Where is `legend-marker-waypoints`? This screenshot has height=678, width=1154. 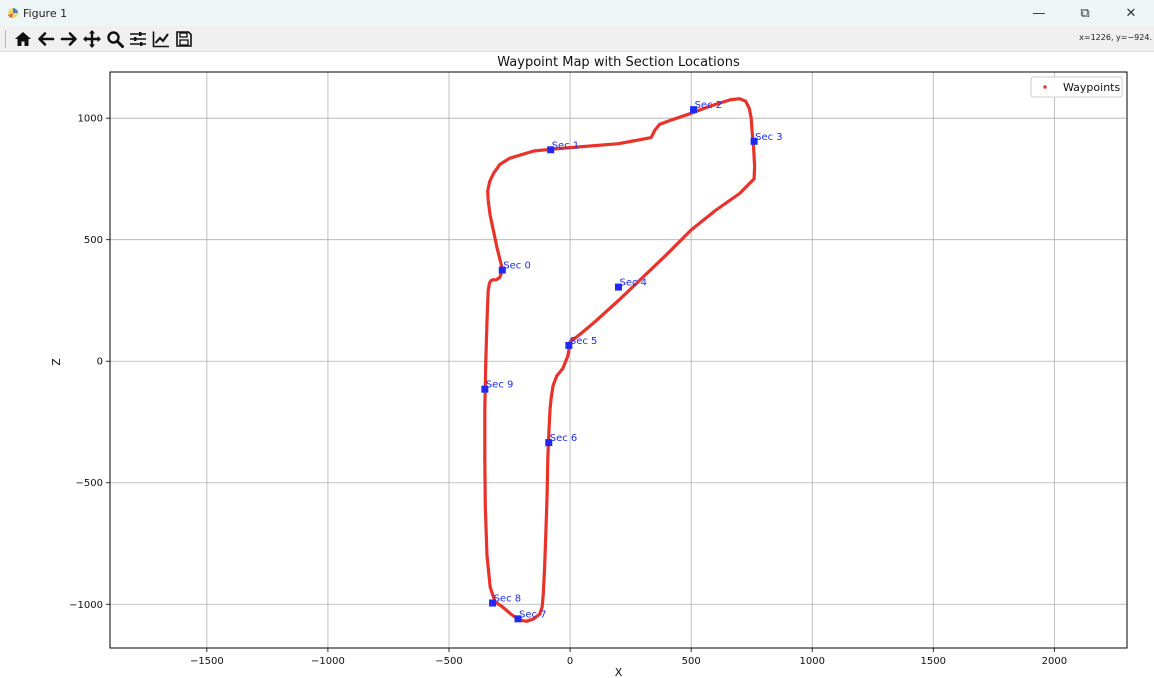 legend-marker-waypoints is located at coordinates (1045, 87).